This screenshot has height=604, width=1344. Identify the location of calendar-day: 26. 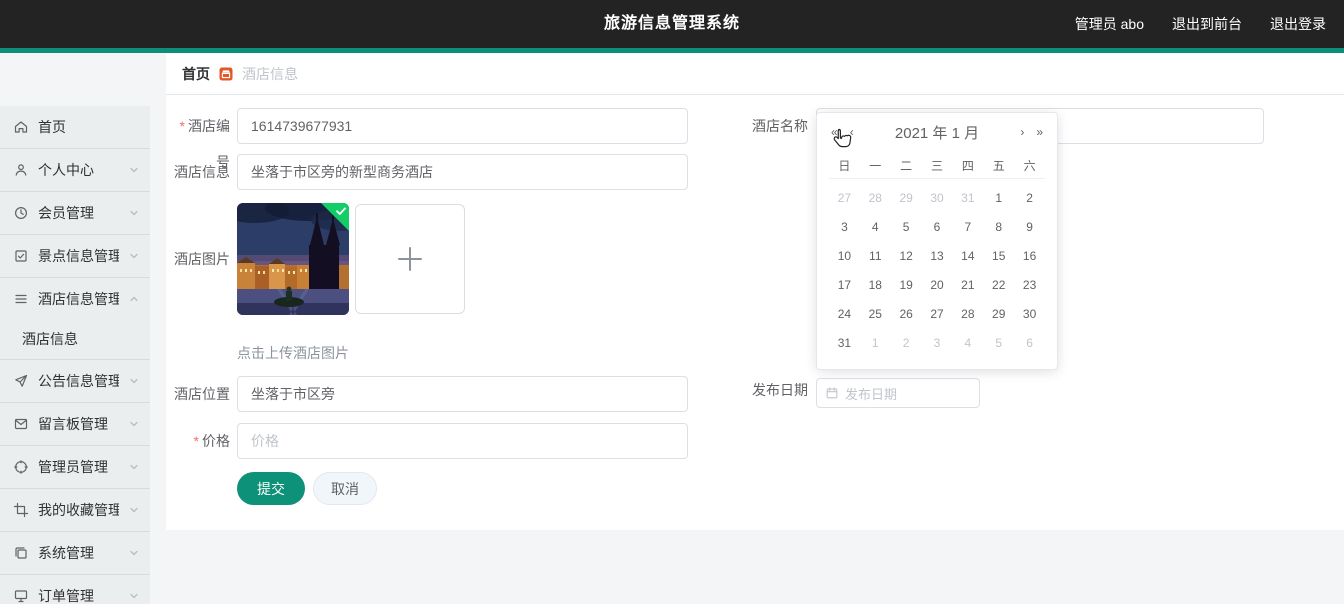
(906, 313).